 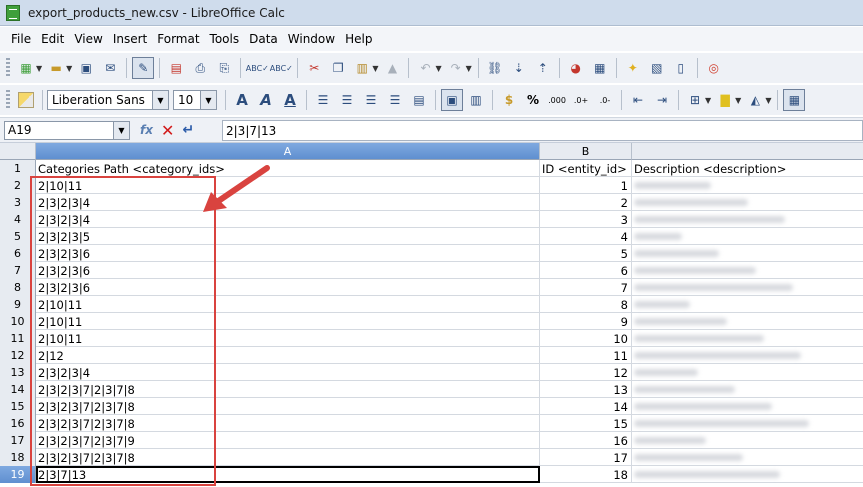 I want to click on bold-icon: A, so click(x=242, y=100).